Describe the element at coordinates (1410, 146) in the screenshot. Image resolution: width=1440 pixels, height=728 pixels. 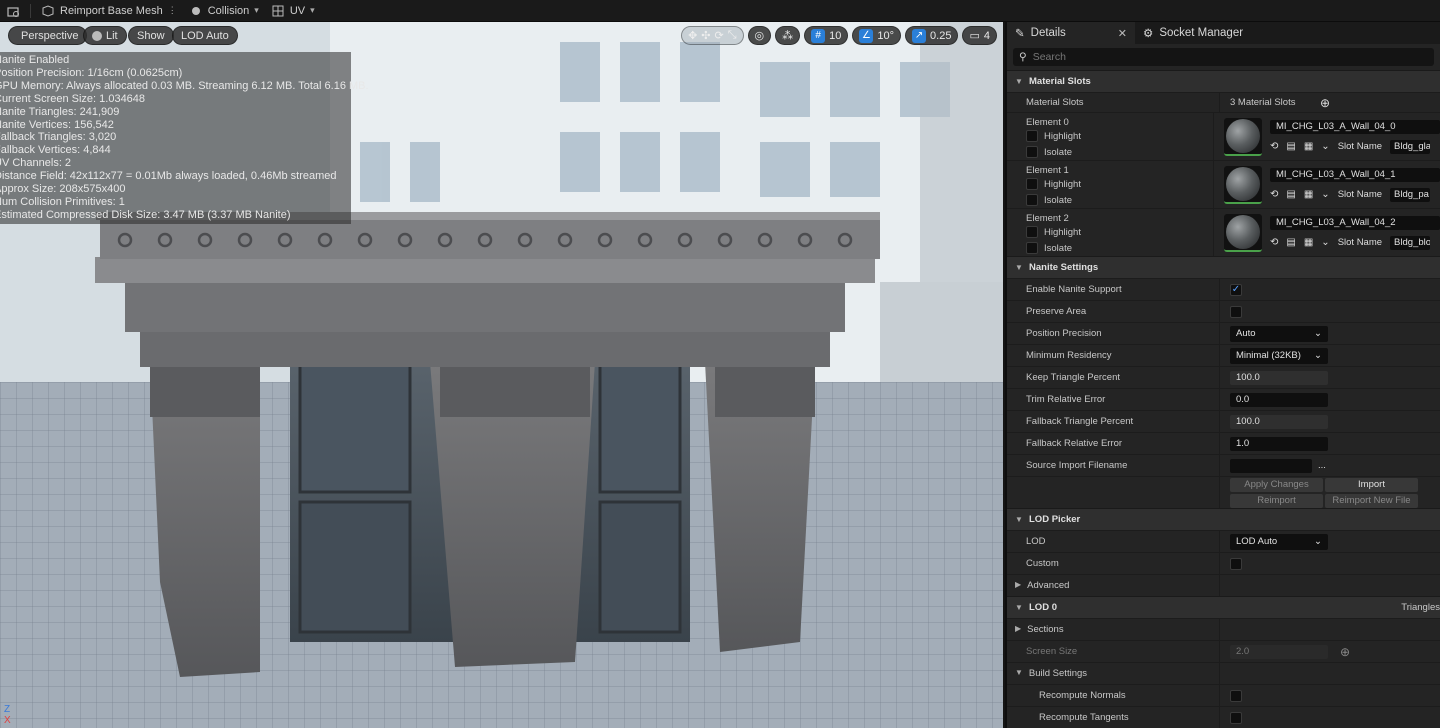
I see `slot-name-input: Bldg_gla` at that location.